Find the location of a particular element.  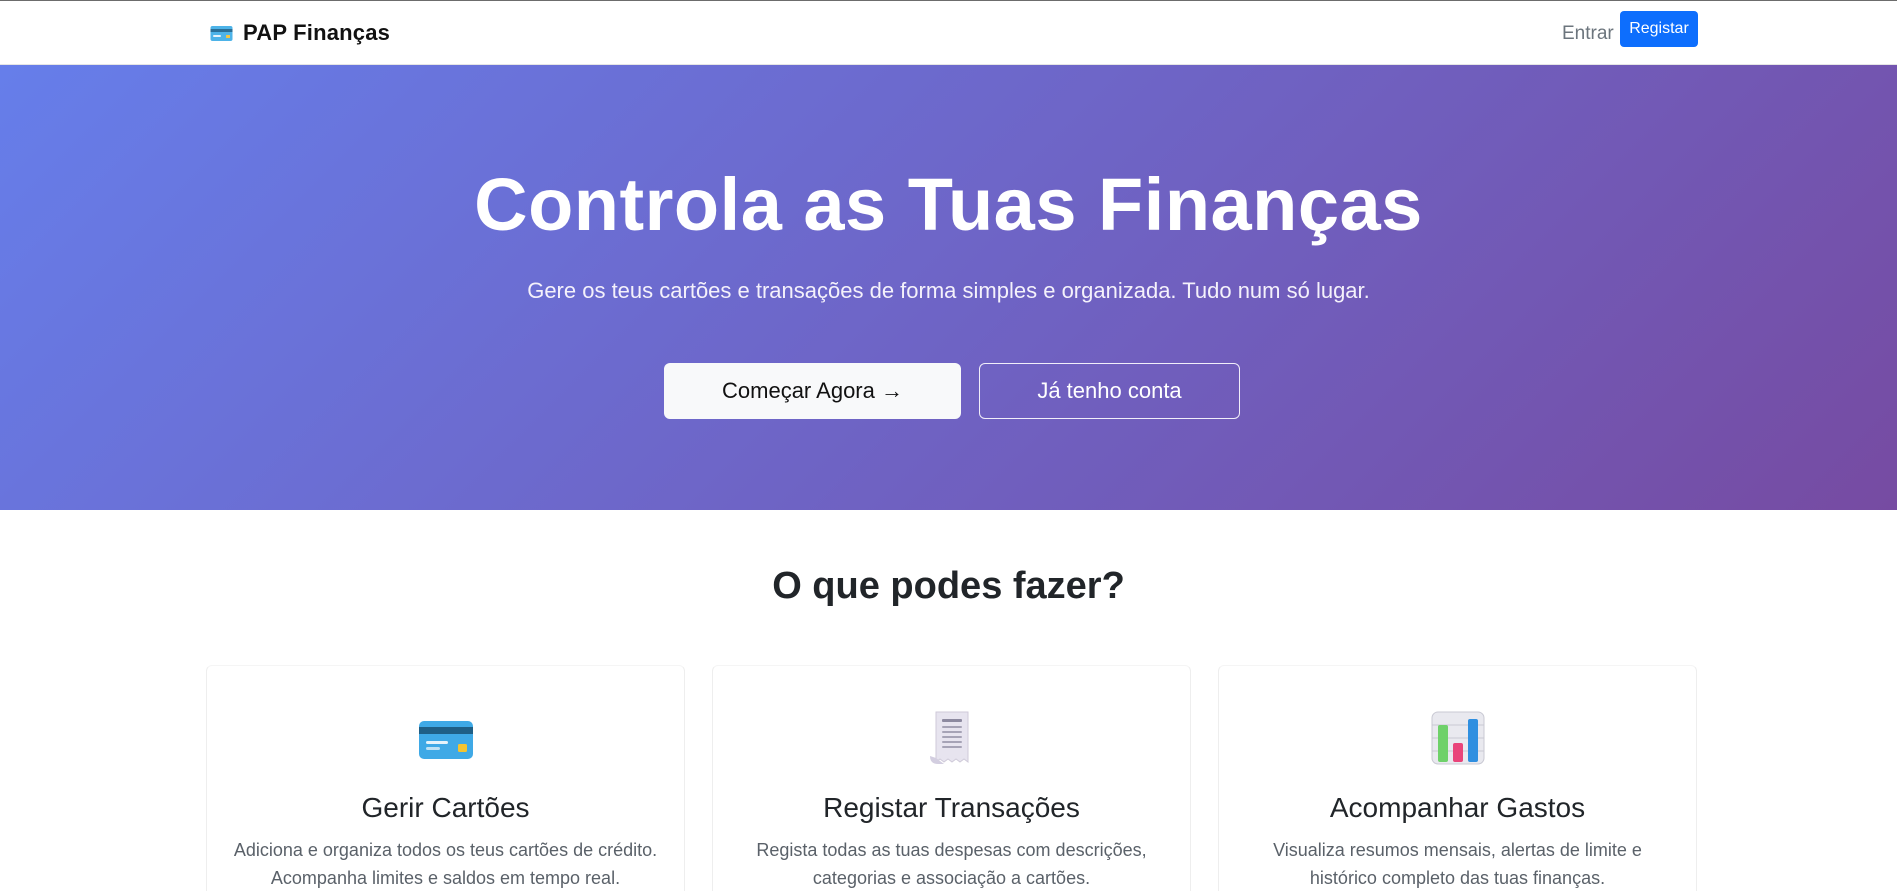

start-now-button: Começar Agora → is located at coordinates (812, 391).